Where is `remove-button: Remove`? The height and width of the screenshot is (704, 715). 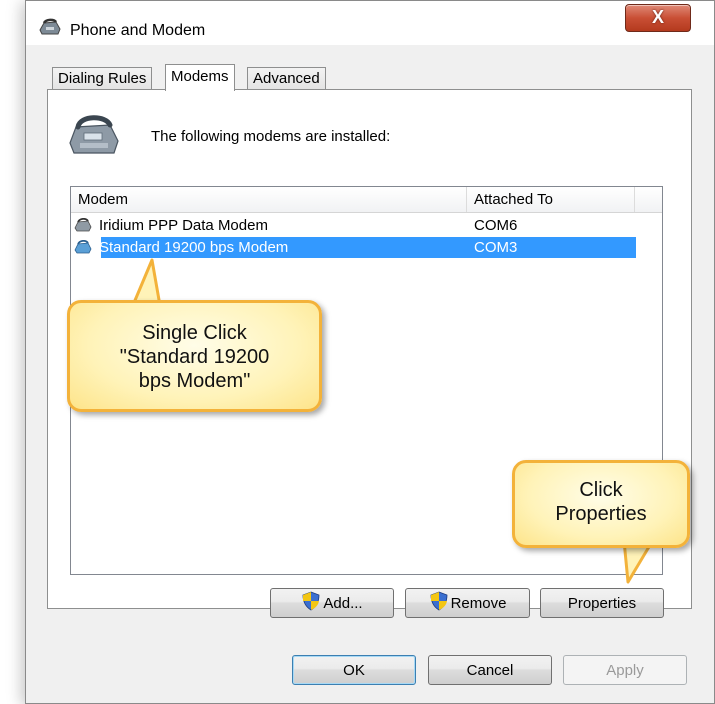
remove-button: Remove is located at coordinates (467, 603).